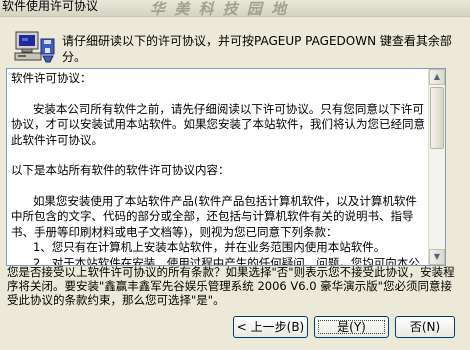  What do you see at coordinates (219, 9) in the screenshot?
I see `title-watermark: 华 美 科 技 园 地` at bounding box center [219, 9].